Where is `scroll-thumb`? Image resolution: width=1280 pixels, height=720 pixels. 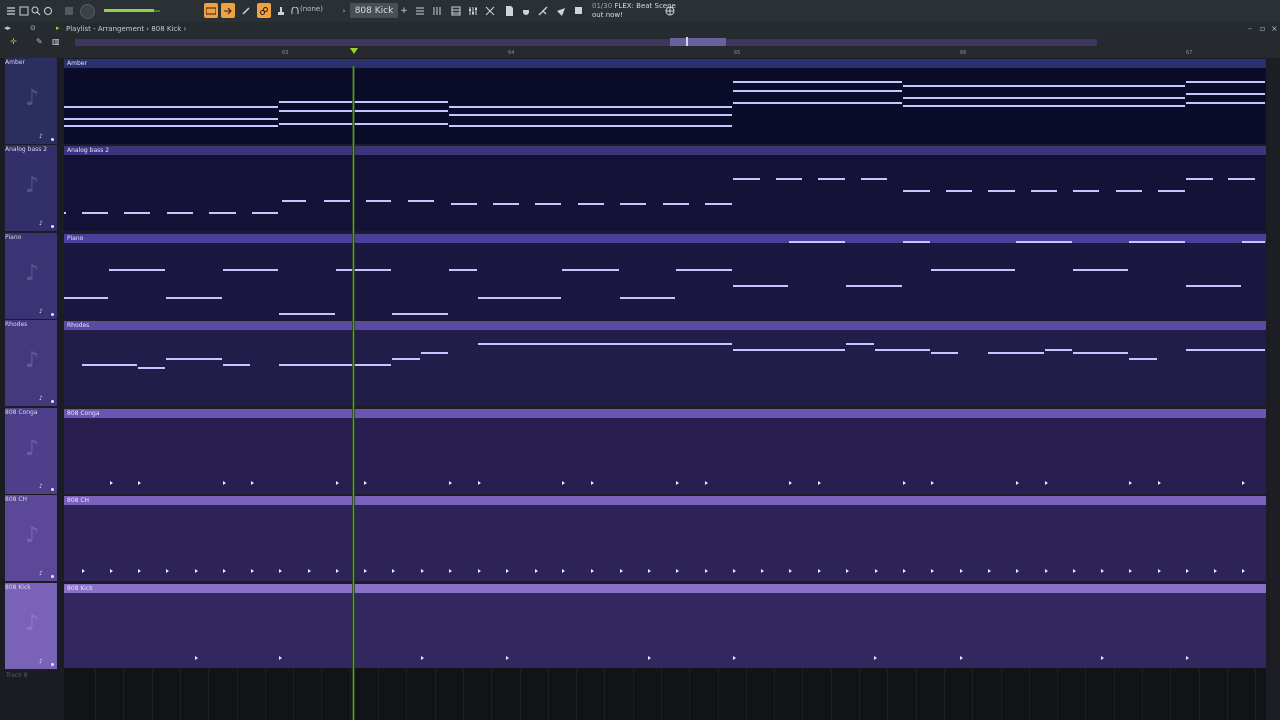
scroll-thumb is located at coordinates (698, 42).